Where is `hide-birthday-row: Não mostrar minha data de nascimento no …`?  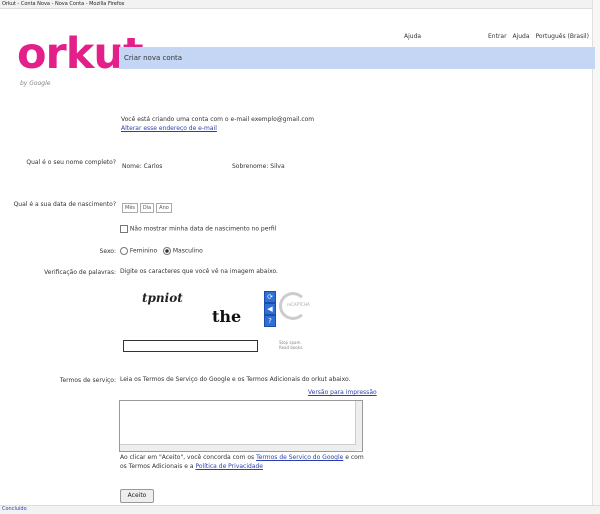
hide-birthday-row: Não mostrar minha data de nascimento no … is located at coordinates (198, 229).